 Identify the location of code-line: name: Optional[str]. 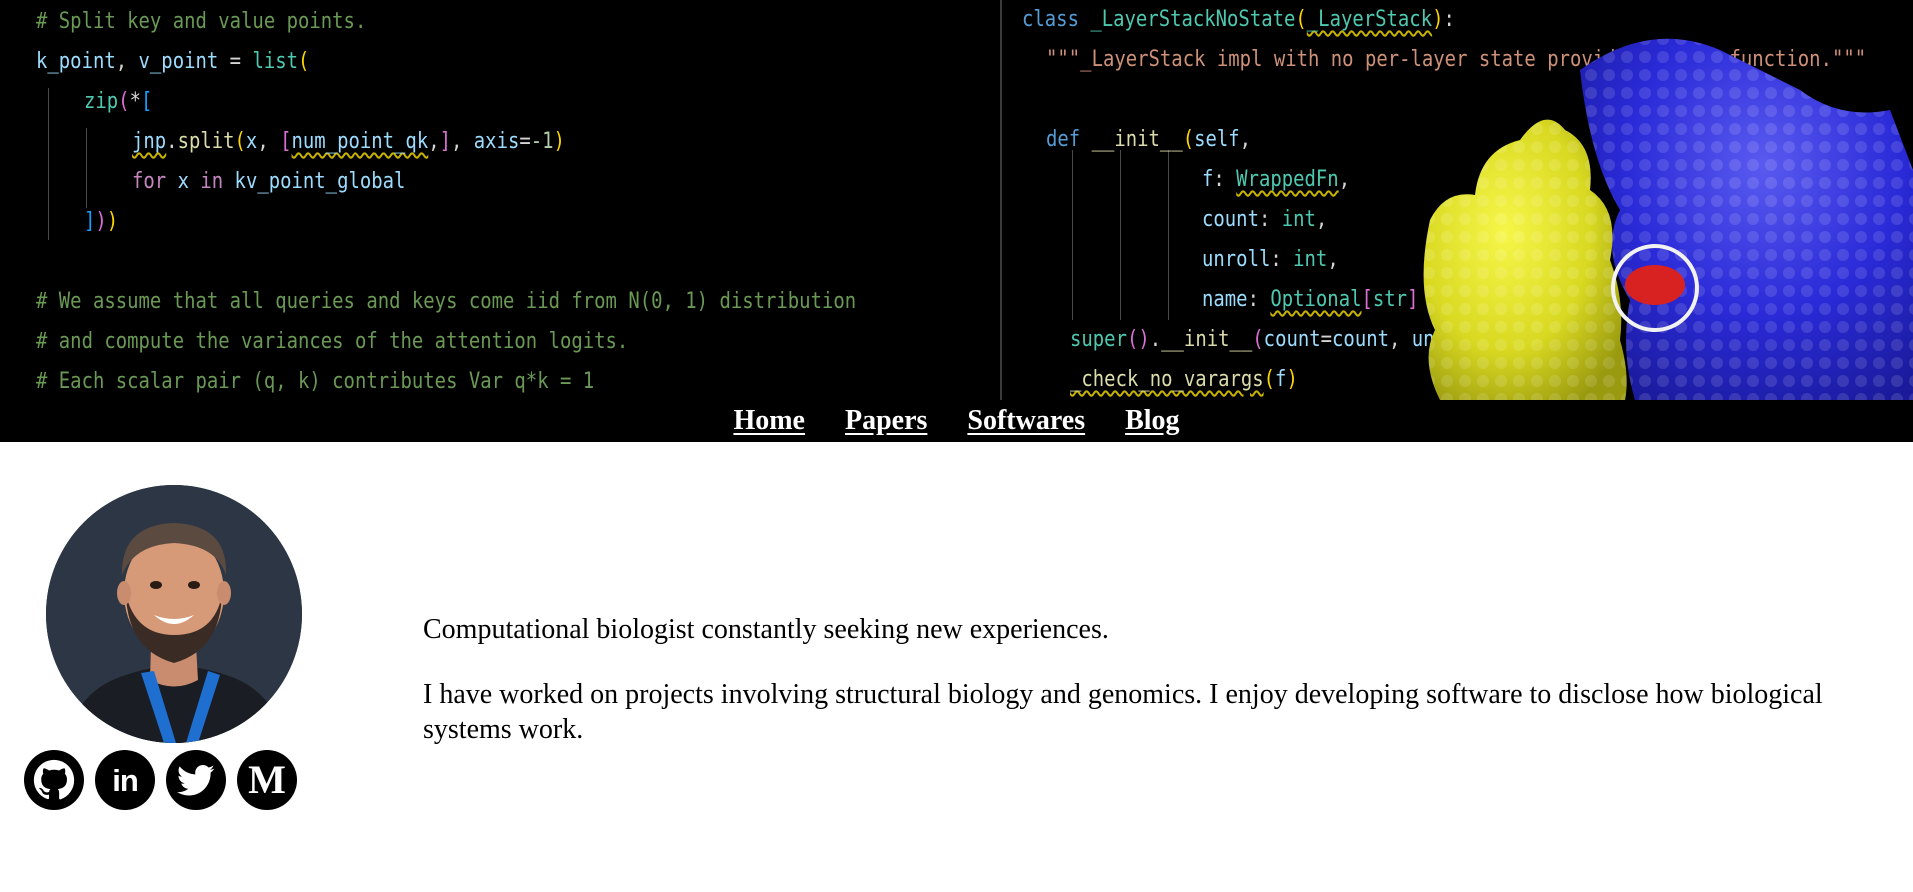
(1310, 299).